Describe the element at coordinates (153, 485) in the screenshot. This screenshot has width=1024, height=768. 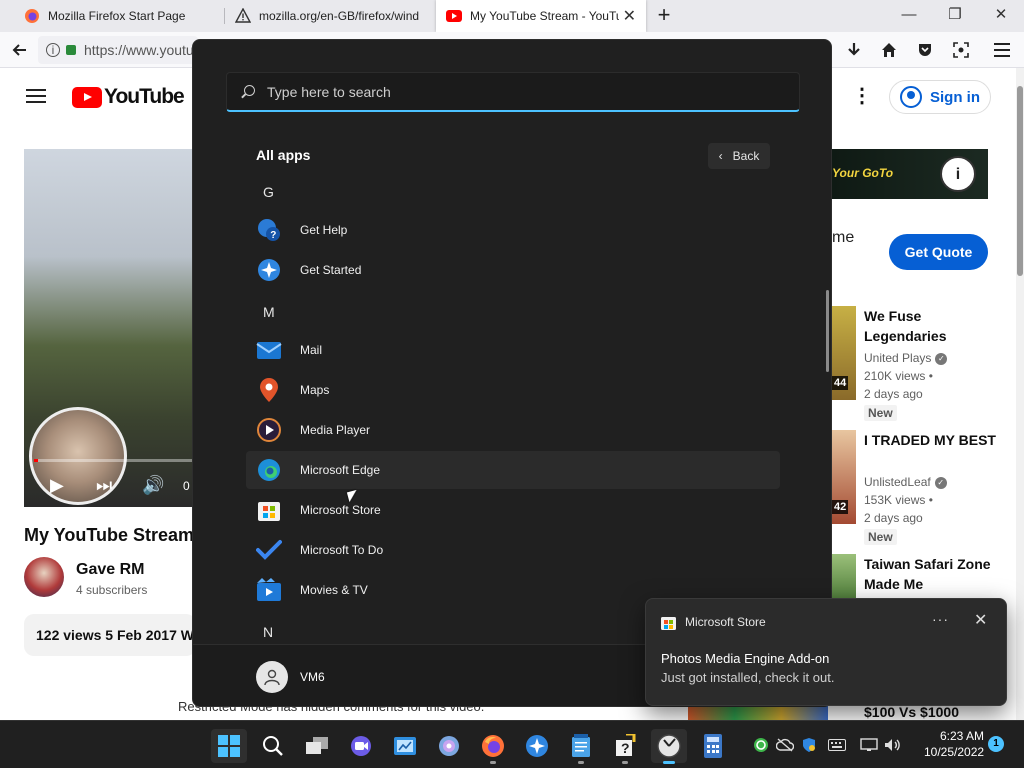
I see `volume-icon: 🔊` at that location.